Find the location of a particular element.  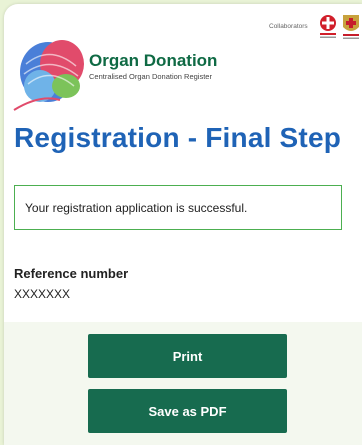

brand-title: Organ Donation is located at coordinates (153, 60).